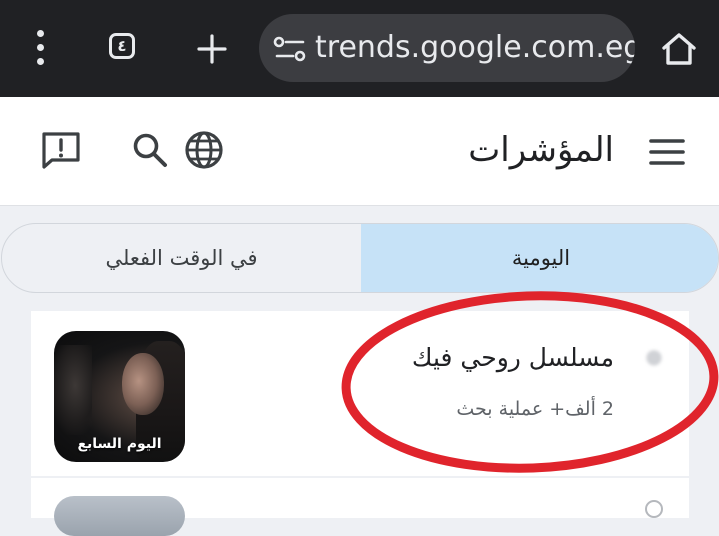  I want to click on hamburger-menu-icon, so click(667, 152).